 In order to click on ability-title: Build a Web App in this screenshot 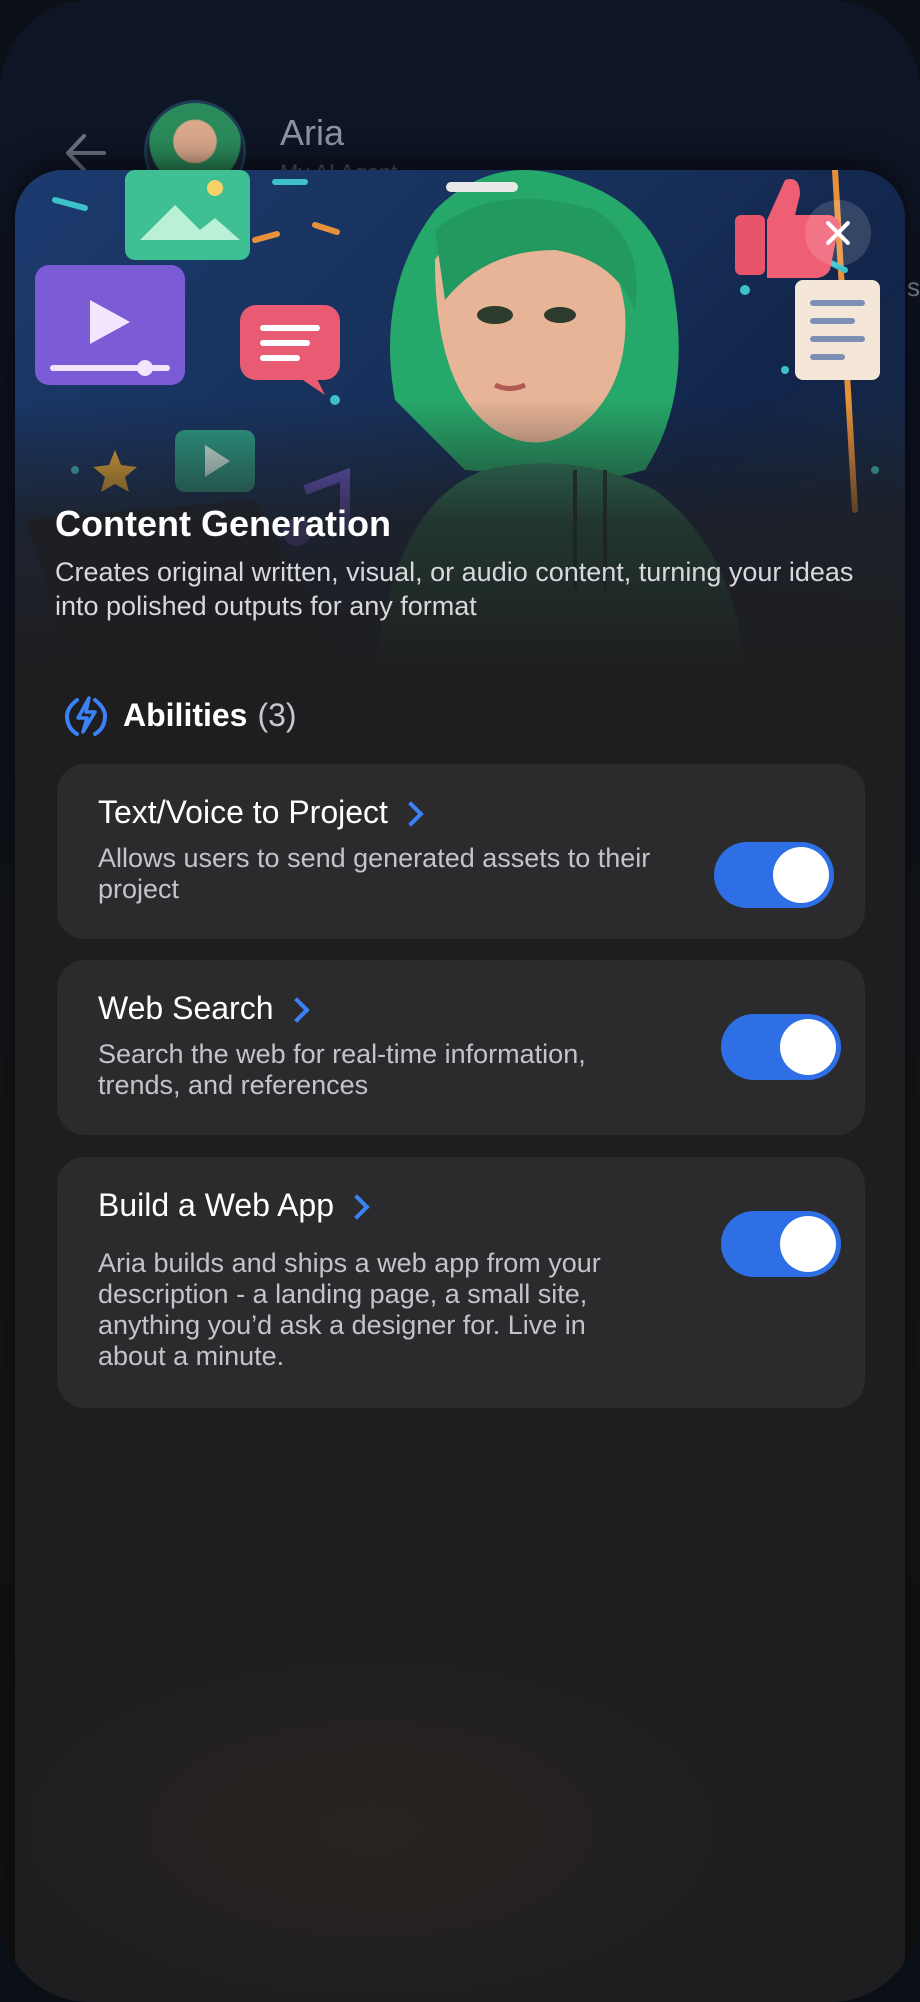, I will do `click(216, 1205)`.